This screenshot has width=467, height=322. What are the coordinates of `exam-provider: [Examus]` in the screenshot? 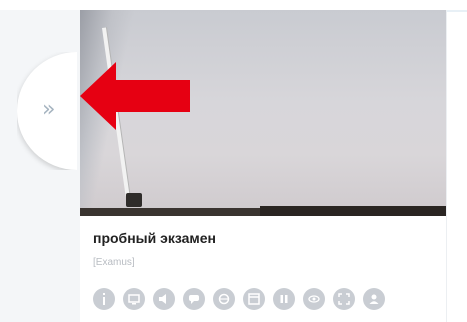 It's located at (114, 262).